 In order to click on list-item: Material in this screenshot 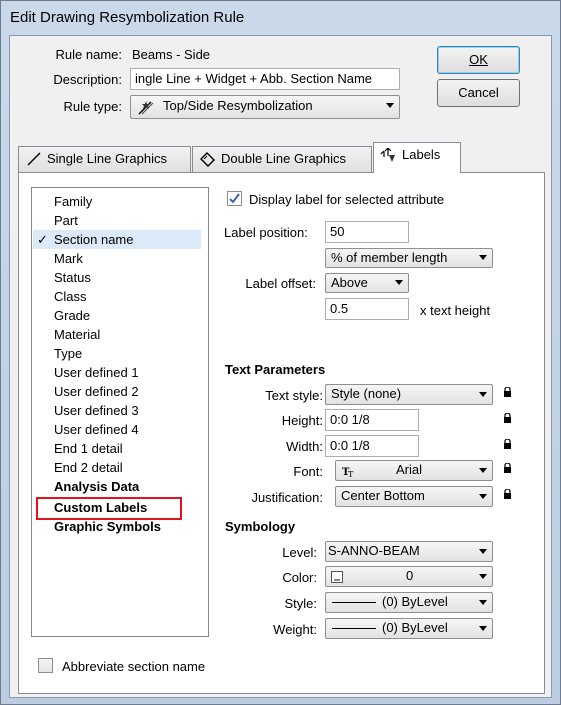, I will do `click(117, 334)`.